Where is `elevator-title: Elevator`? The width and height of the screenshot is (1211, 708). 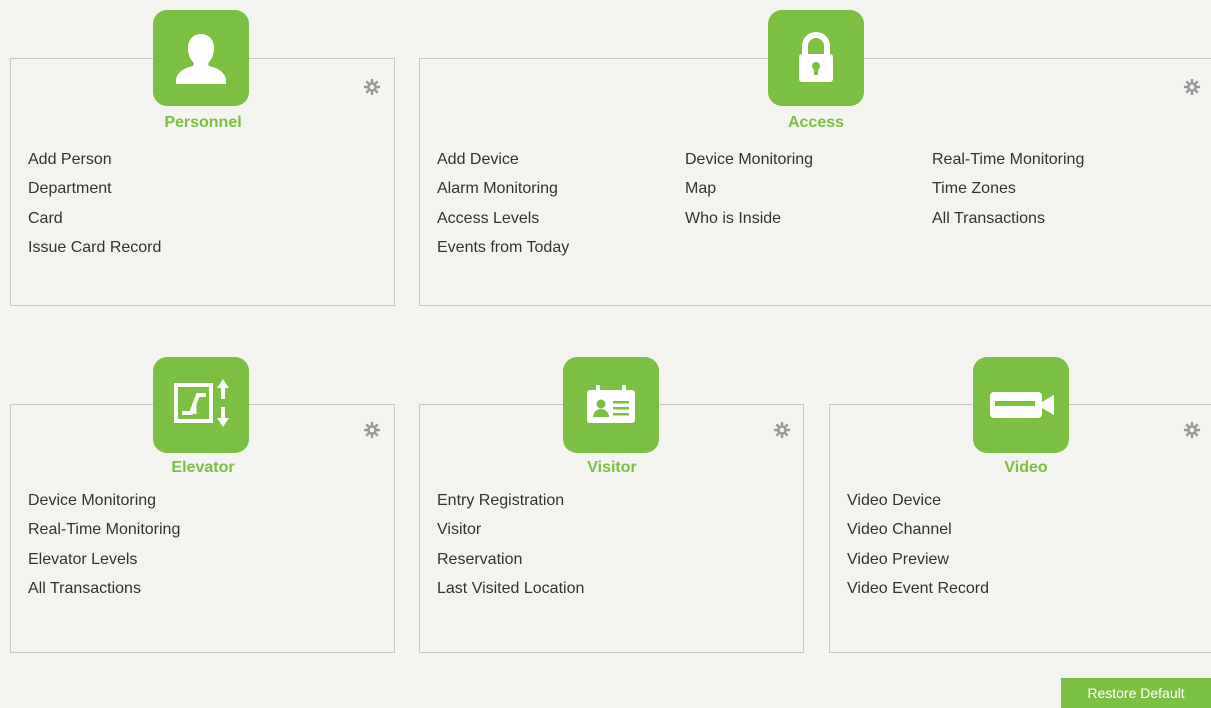
elevator-title: Elevator is located at coordinates (203, 467).